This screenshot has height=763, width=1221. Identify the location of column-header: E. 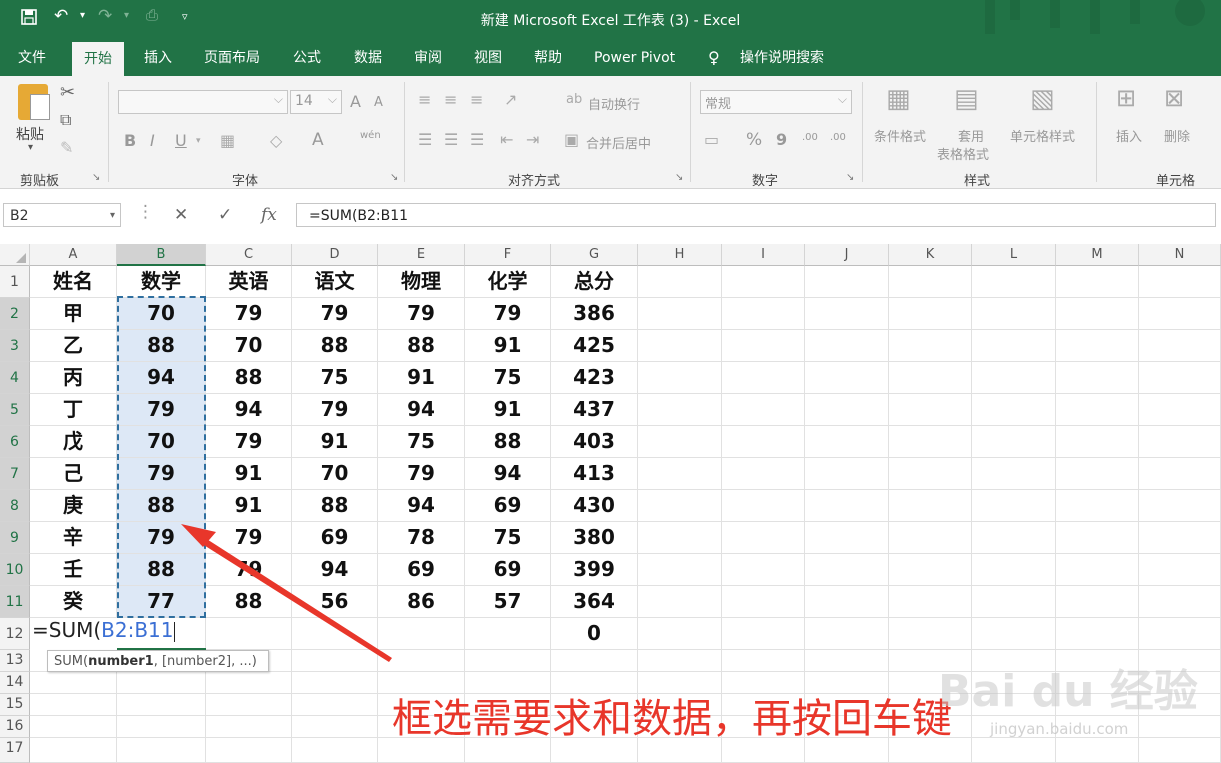
(421, 255).